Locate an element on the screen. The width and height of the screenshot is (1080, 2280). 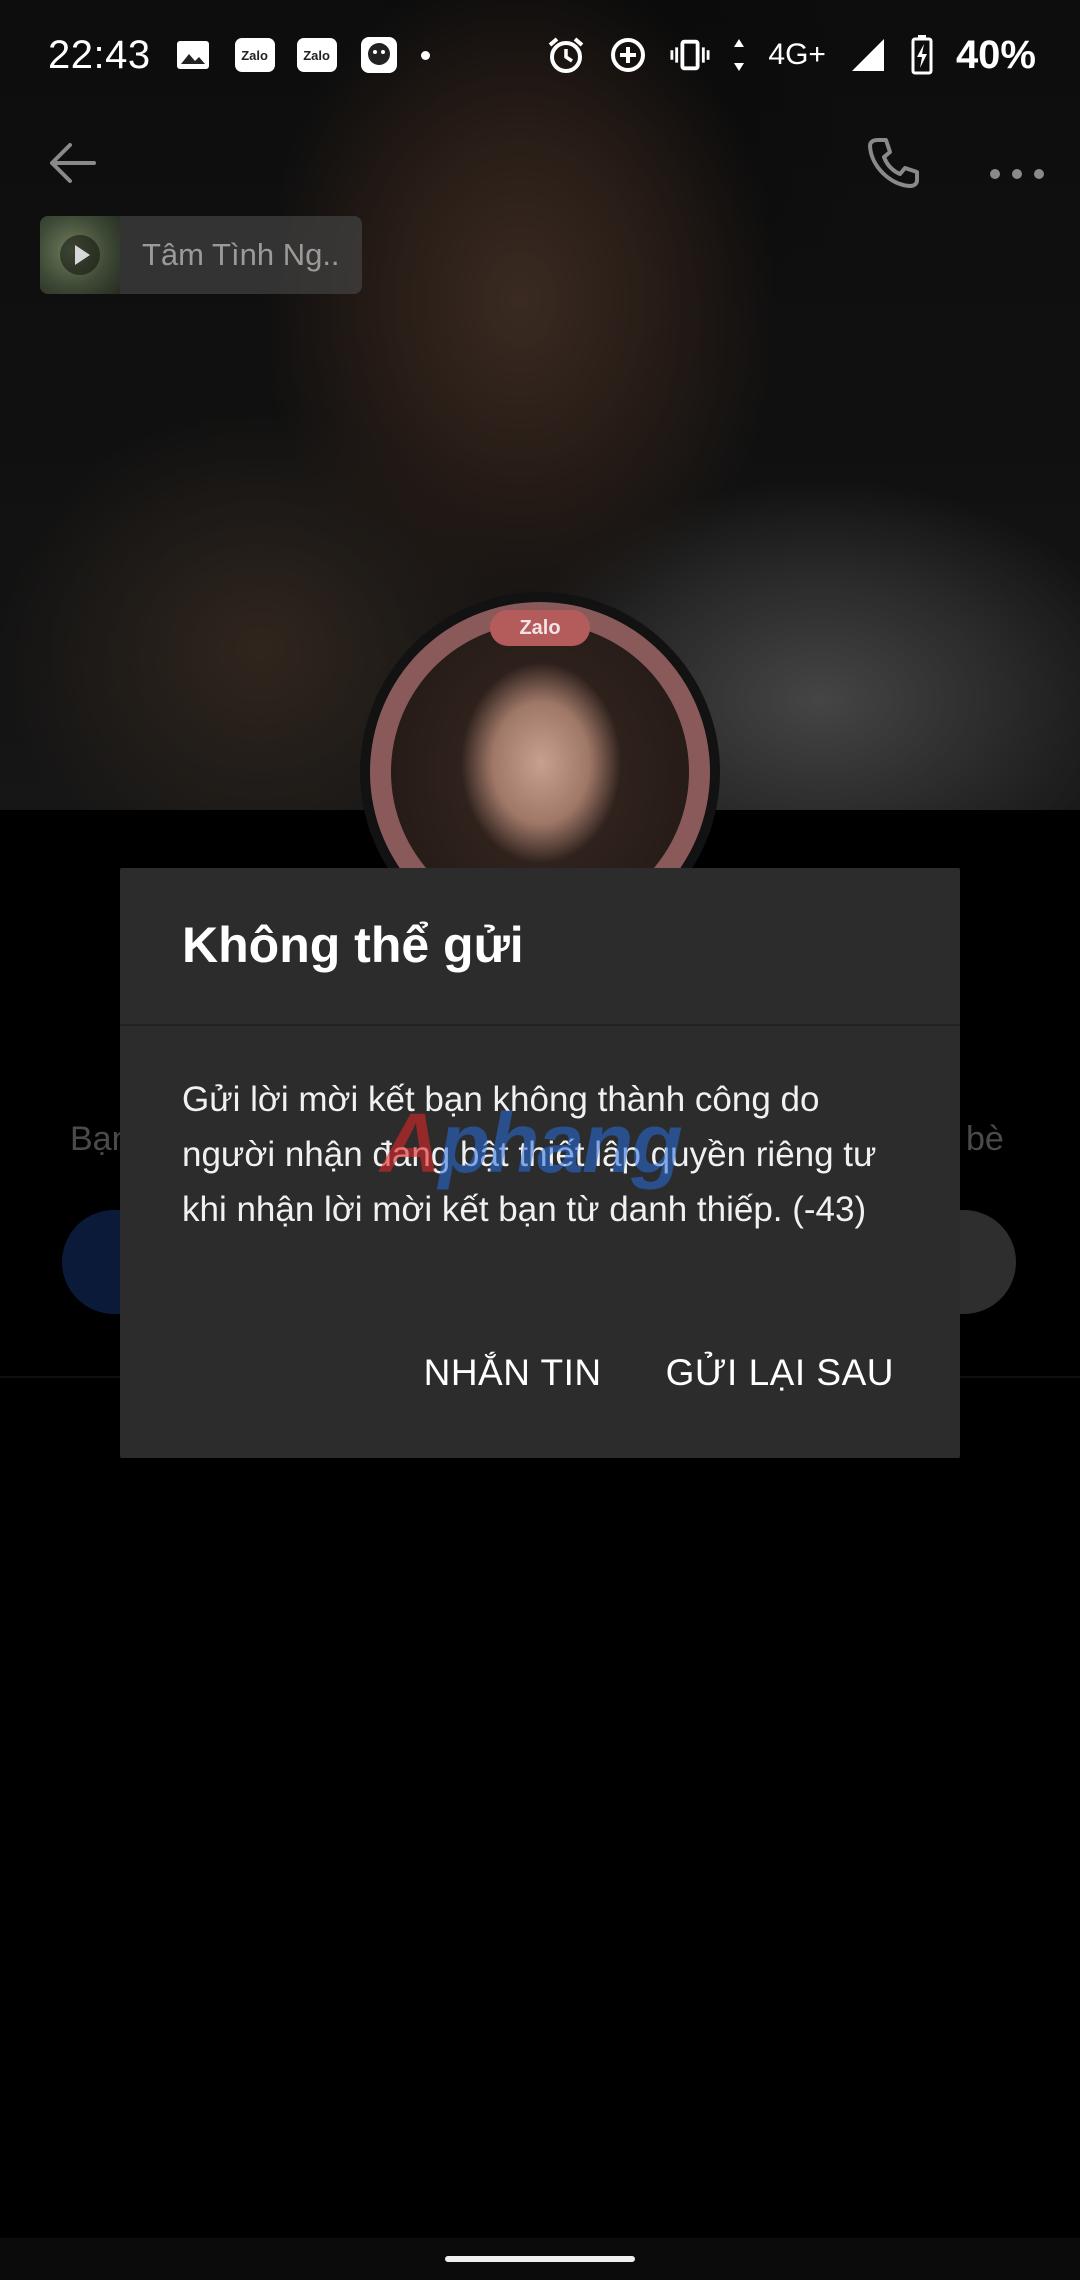
profile-music-chip: Tâm Tình Ng.. is located at coordinates (201, 255).